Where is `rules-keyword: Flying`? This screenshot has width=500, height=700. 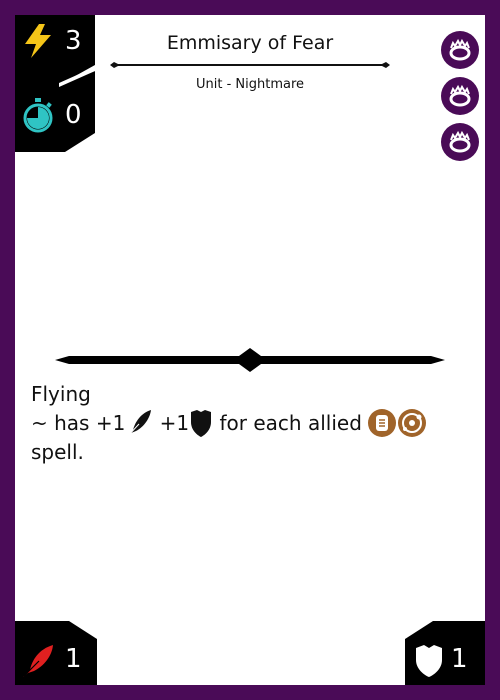 rules-keyword: Flying is located at coordinates (61, 394).